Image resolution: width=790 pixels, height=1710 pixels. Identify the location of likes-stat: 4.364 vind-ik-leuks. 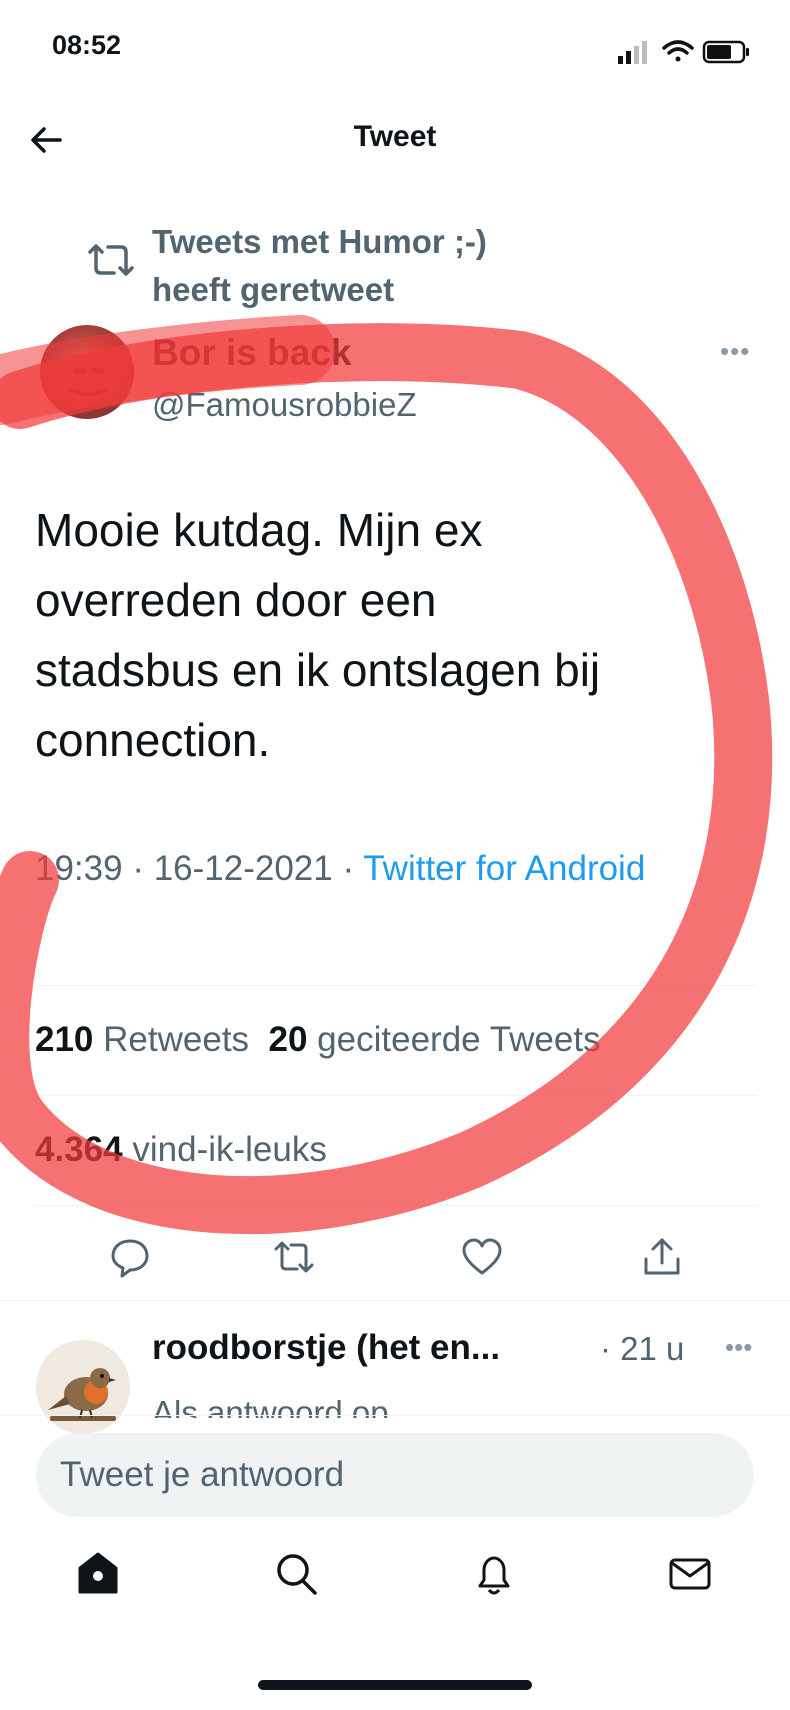
(181, 1150).